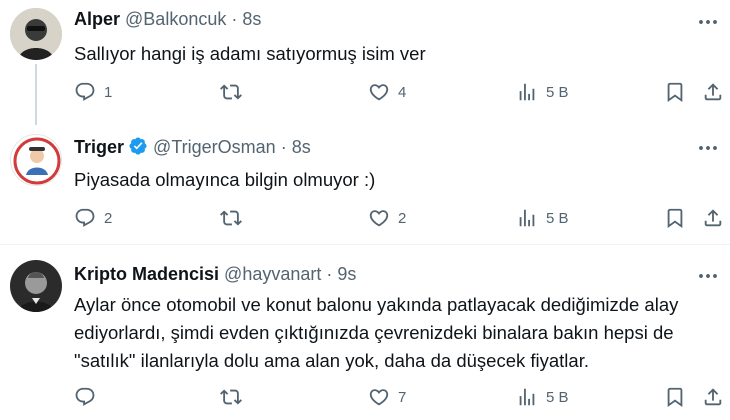 This screenshot has height=420, width=730. I want to click on reply-count: 2, so click(108, 218).